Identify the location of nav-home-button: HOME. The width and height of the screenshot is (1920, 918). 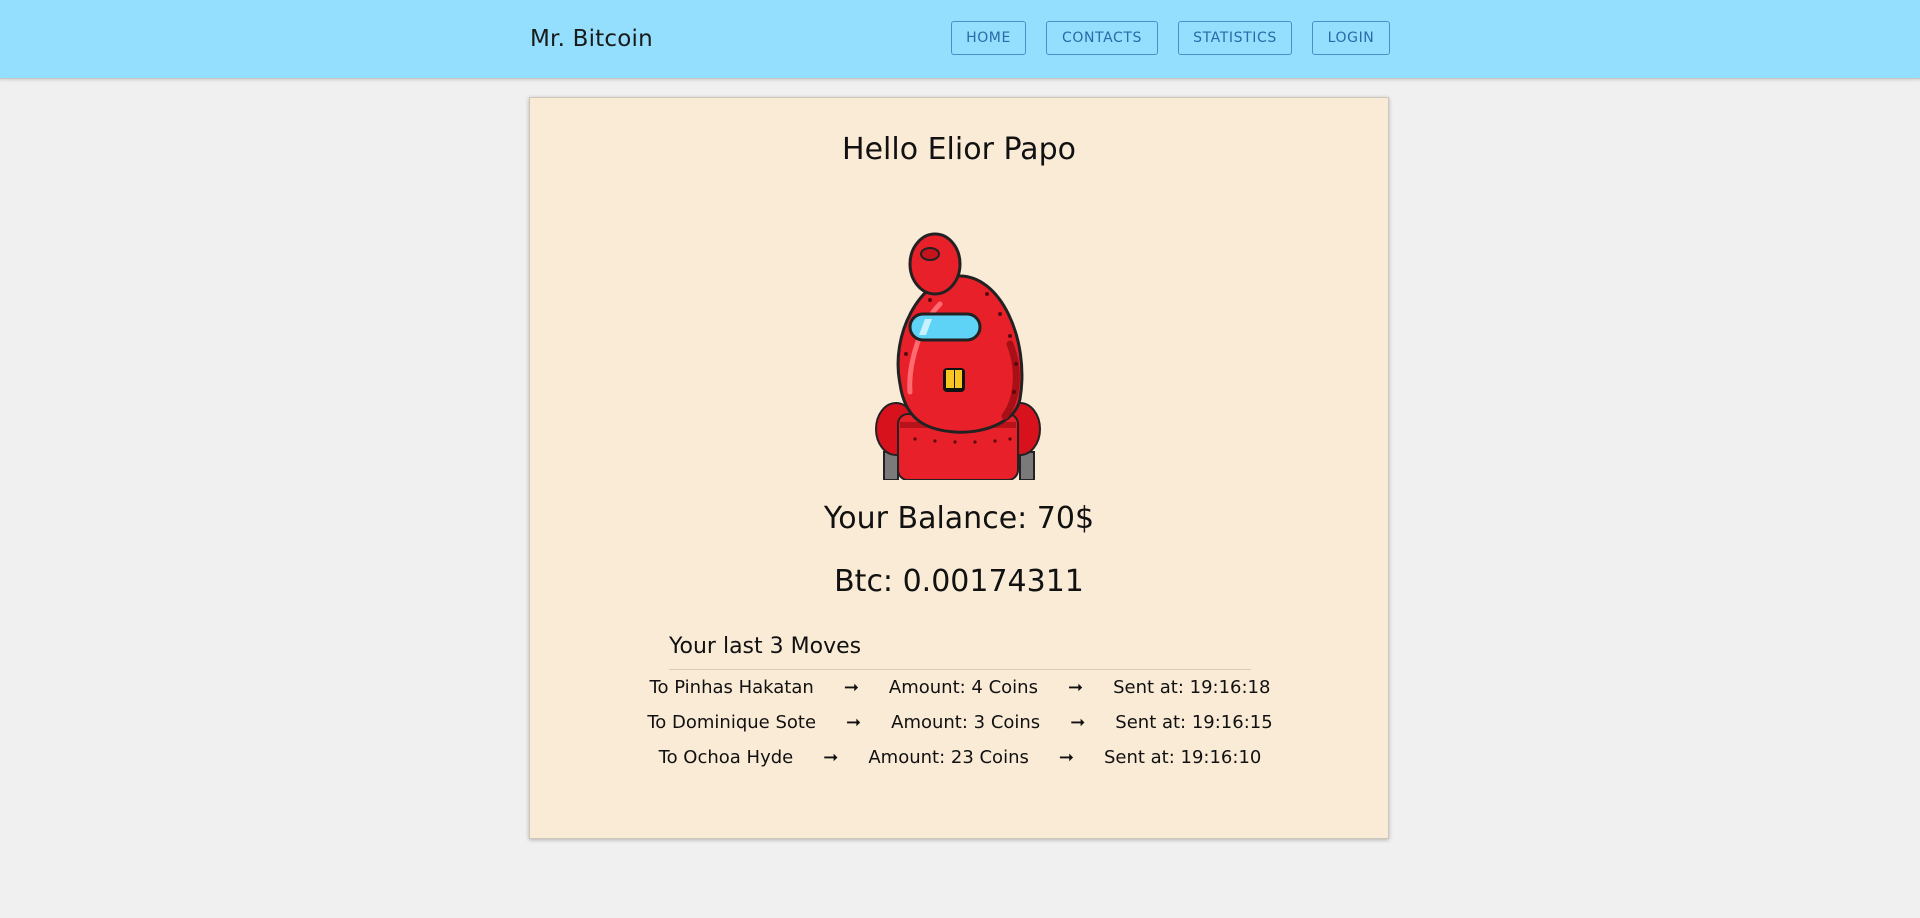
(988, 38).